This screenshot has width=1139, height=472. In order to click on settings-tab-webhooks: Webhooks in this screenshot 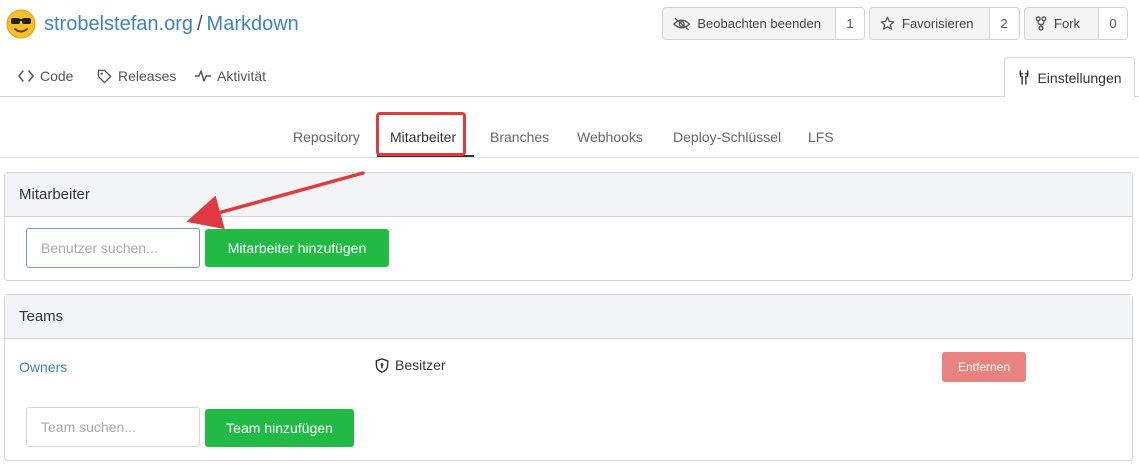, I will do `click(610, 137)`.